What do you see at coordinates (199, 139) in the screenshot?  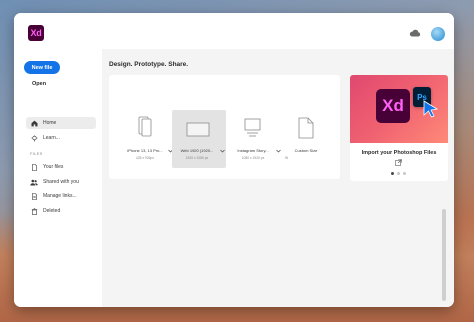 I see `preset-web: Web 1920 (1920... 1920 x 1080 px` at bounding box center [199, 139].